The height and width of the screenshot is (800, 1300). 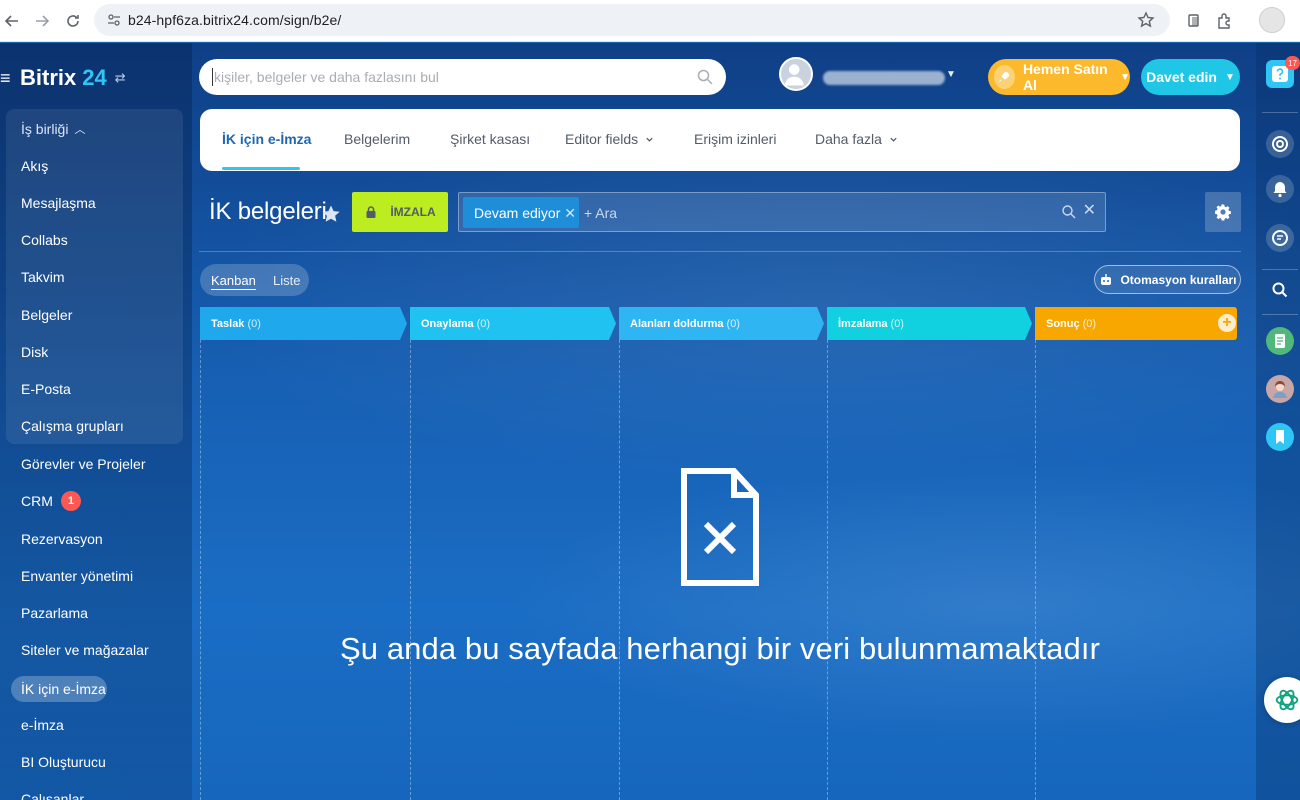 I want to click on add-stage-button: +, so click(x=1227, y=323).